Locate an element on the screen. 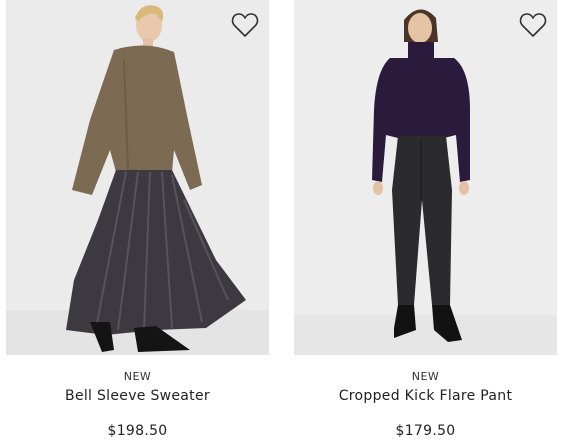  product-name: Bell Sleeve Sweater is located at coordinates (137, 396).